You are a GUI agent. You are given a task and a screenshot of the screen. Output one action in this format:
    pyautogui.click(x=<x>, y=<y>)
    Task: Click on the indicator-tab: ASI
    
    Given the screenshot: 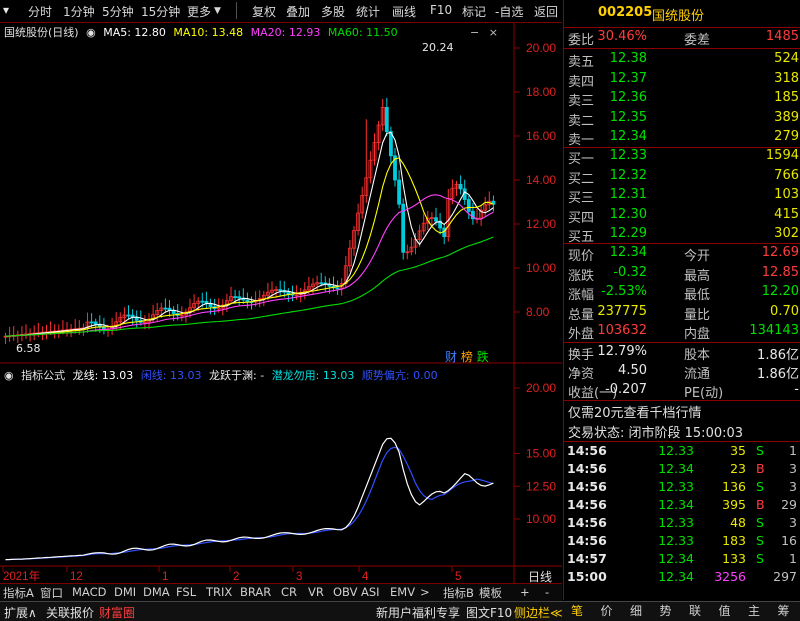 What is the action you would take?
    pyautogui.click(x=370, y=592)
    